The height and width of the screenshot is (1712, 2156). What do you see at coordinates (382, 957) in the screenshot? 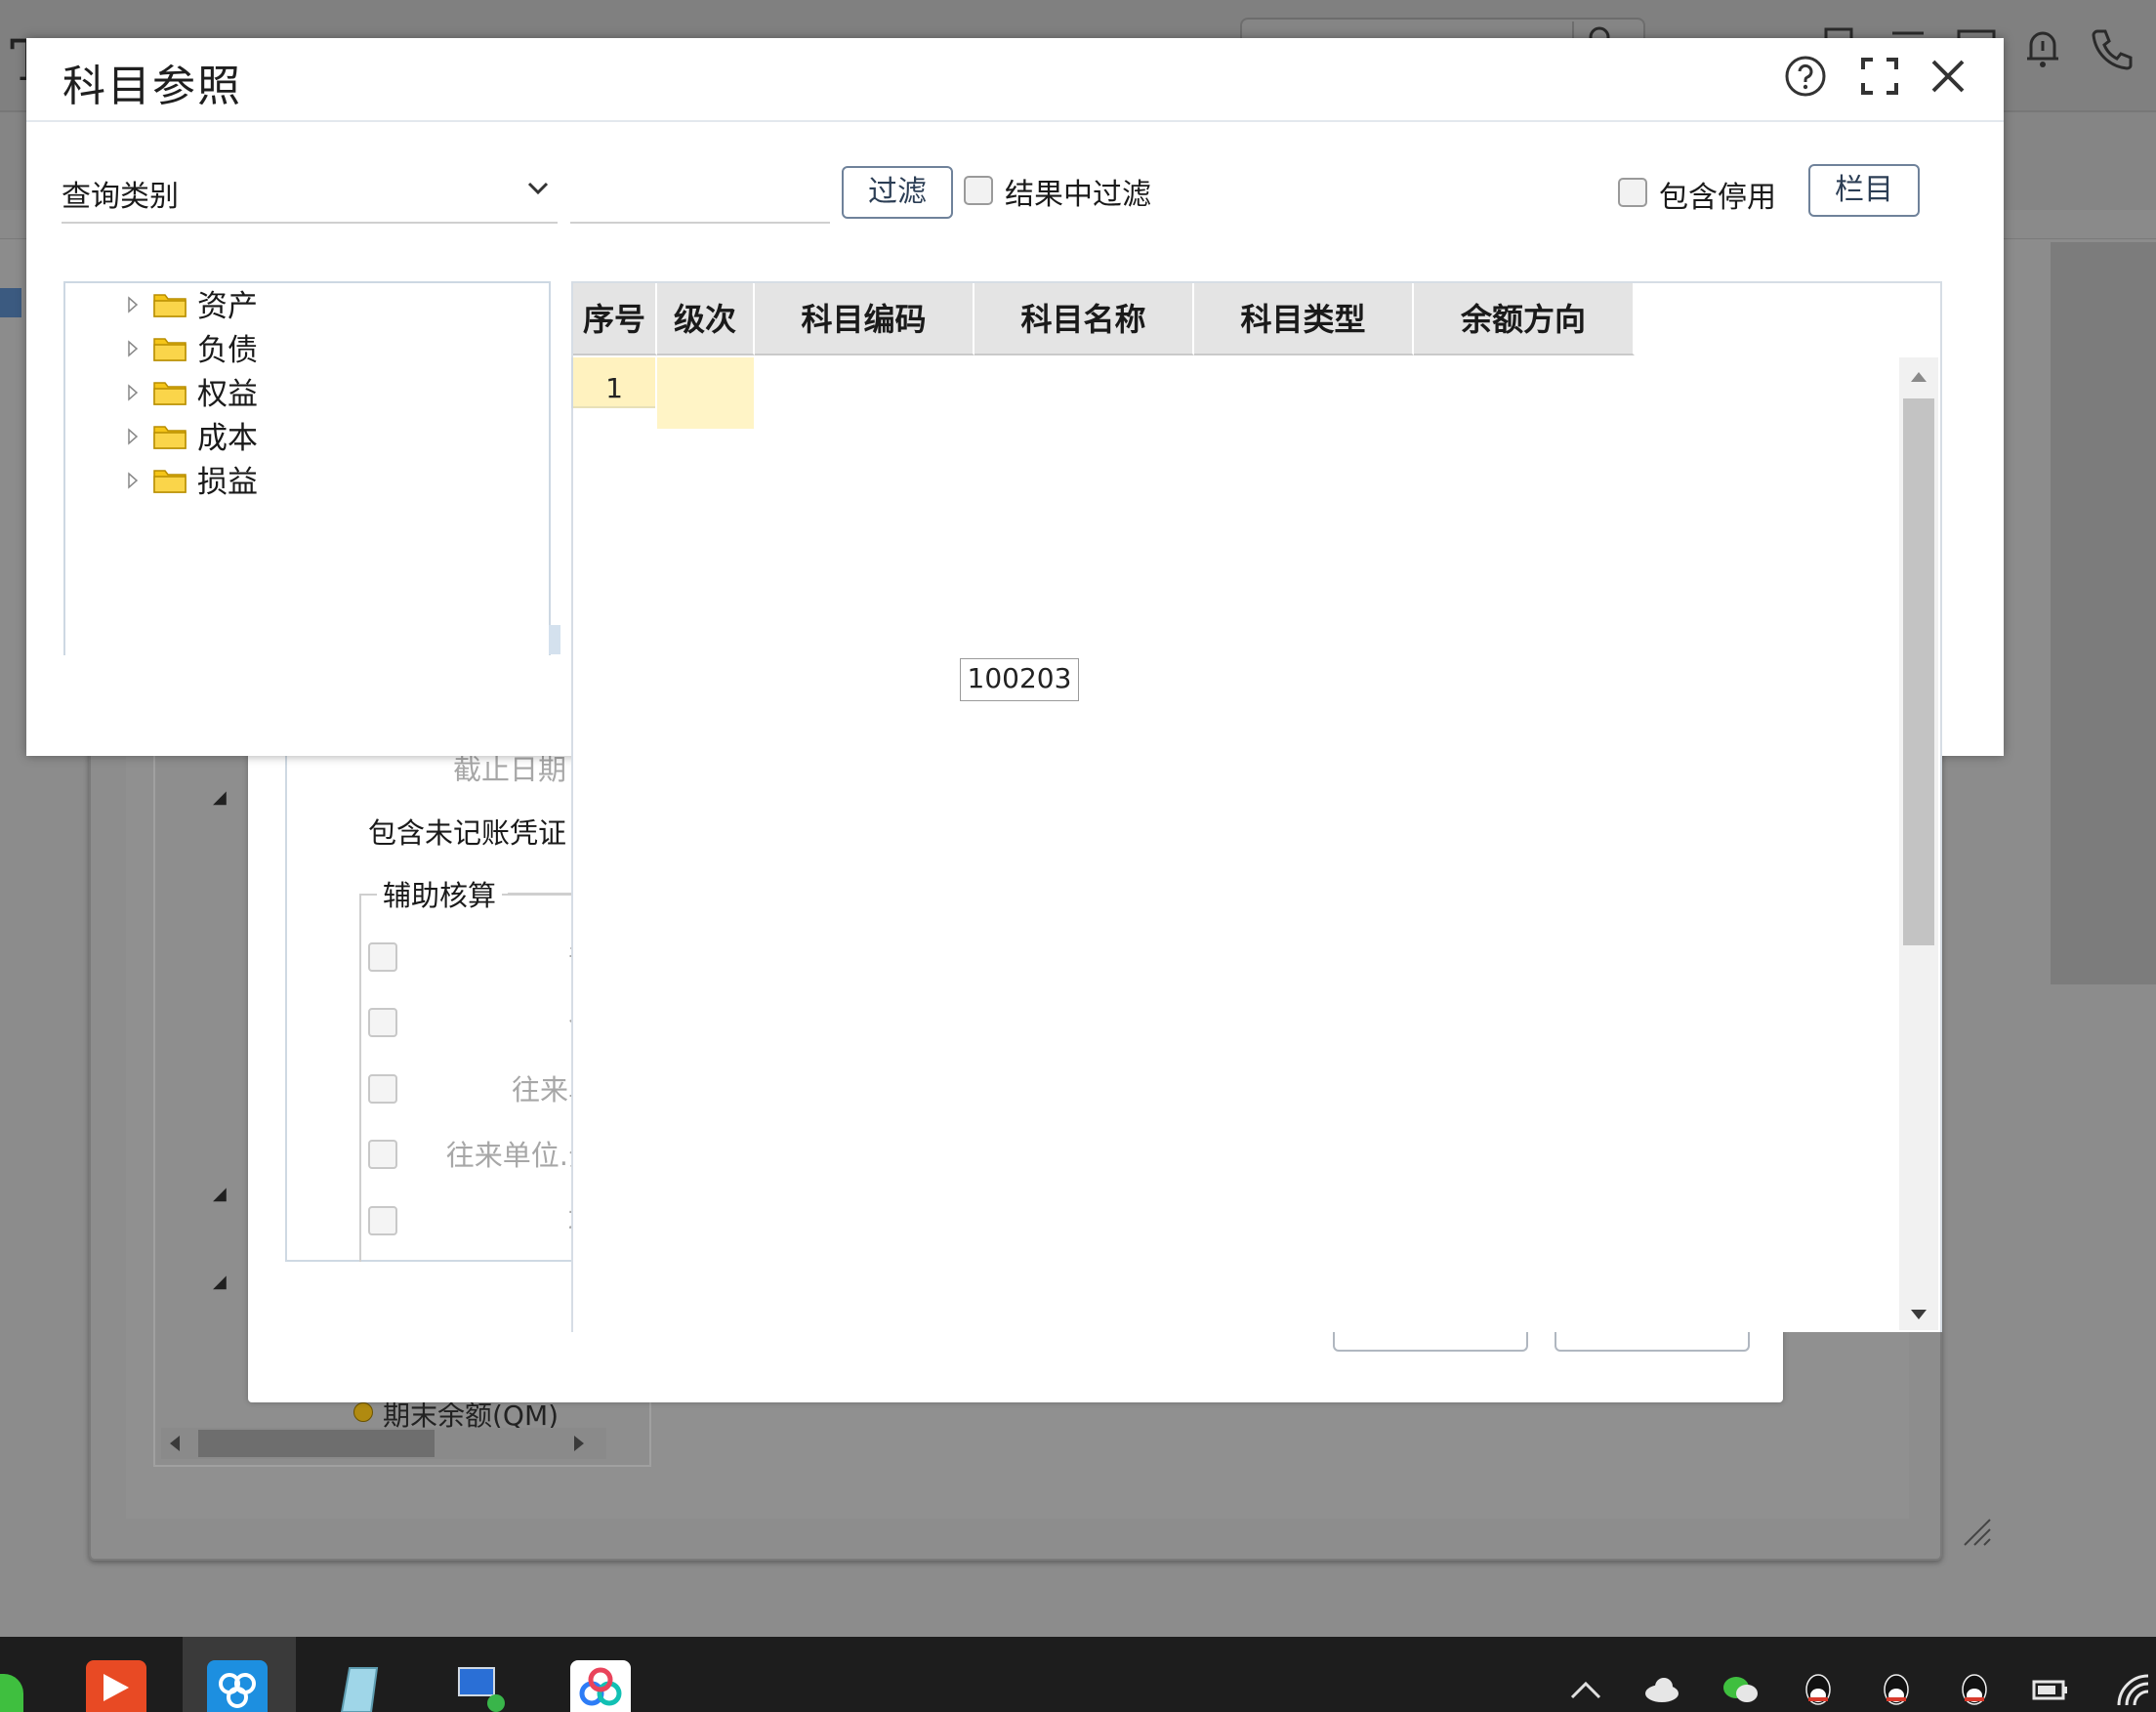
I see `aux-department-checkbox` at bounding box center [382, 957].